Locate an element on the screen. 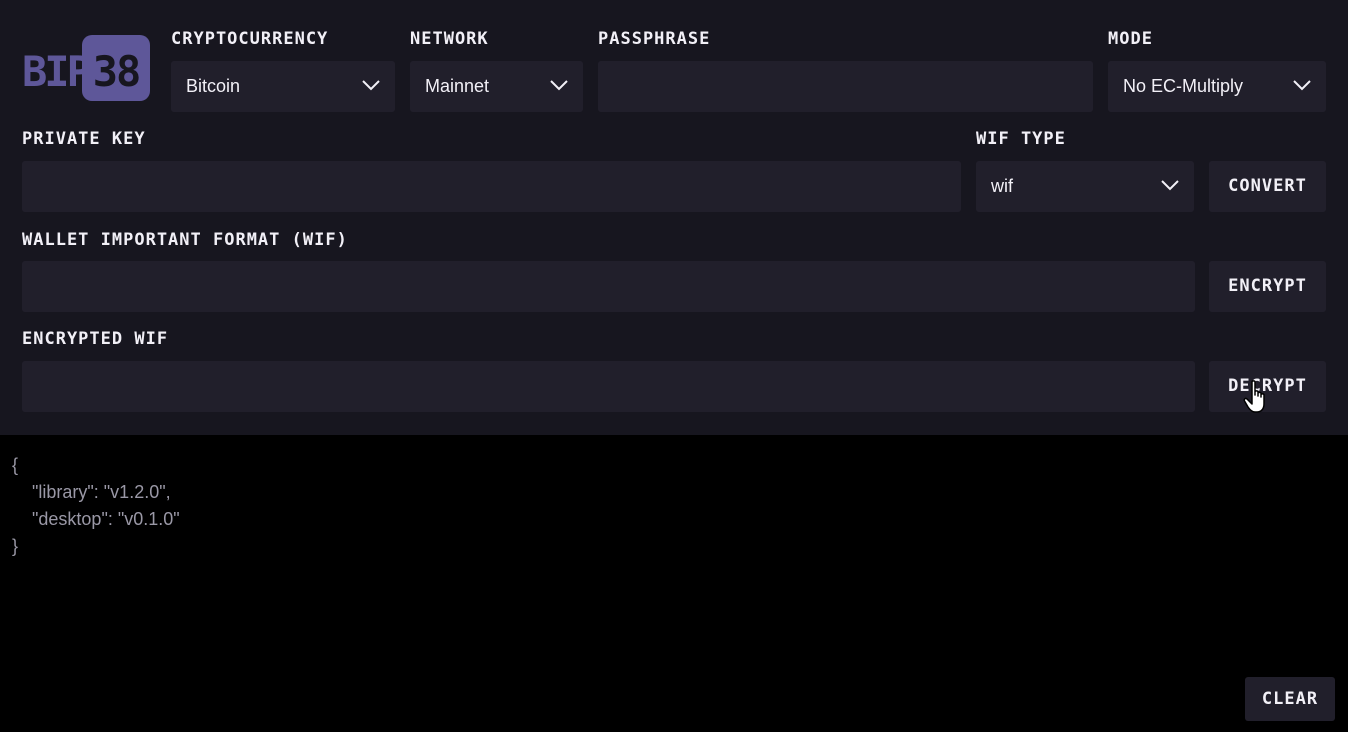  wif-type-value: wif is located at coordinates (1002, 186).